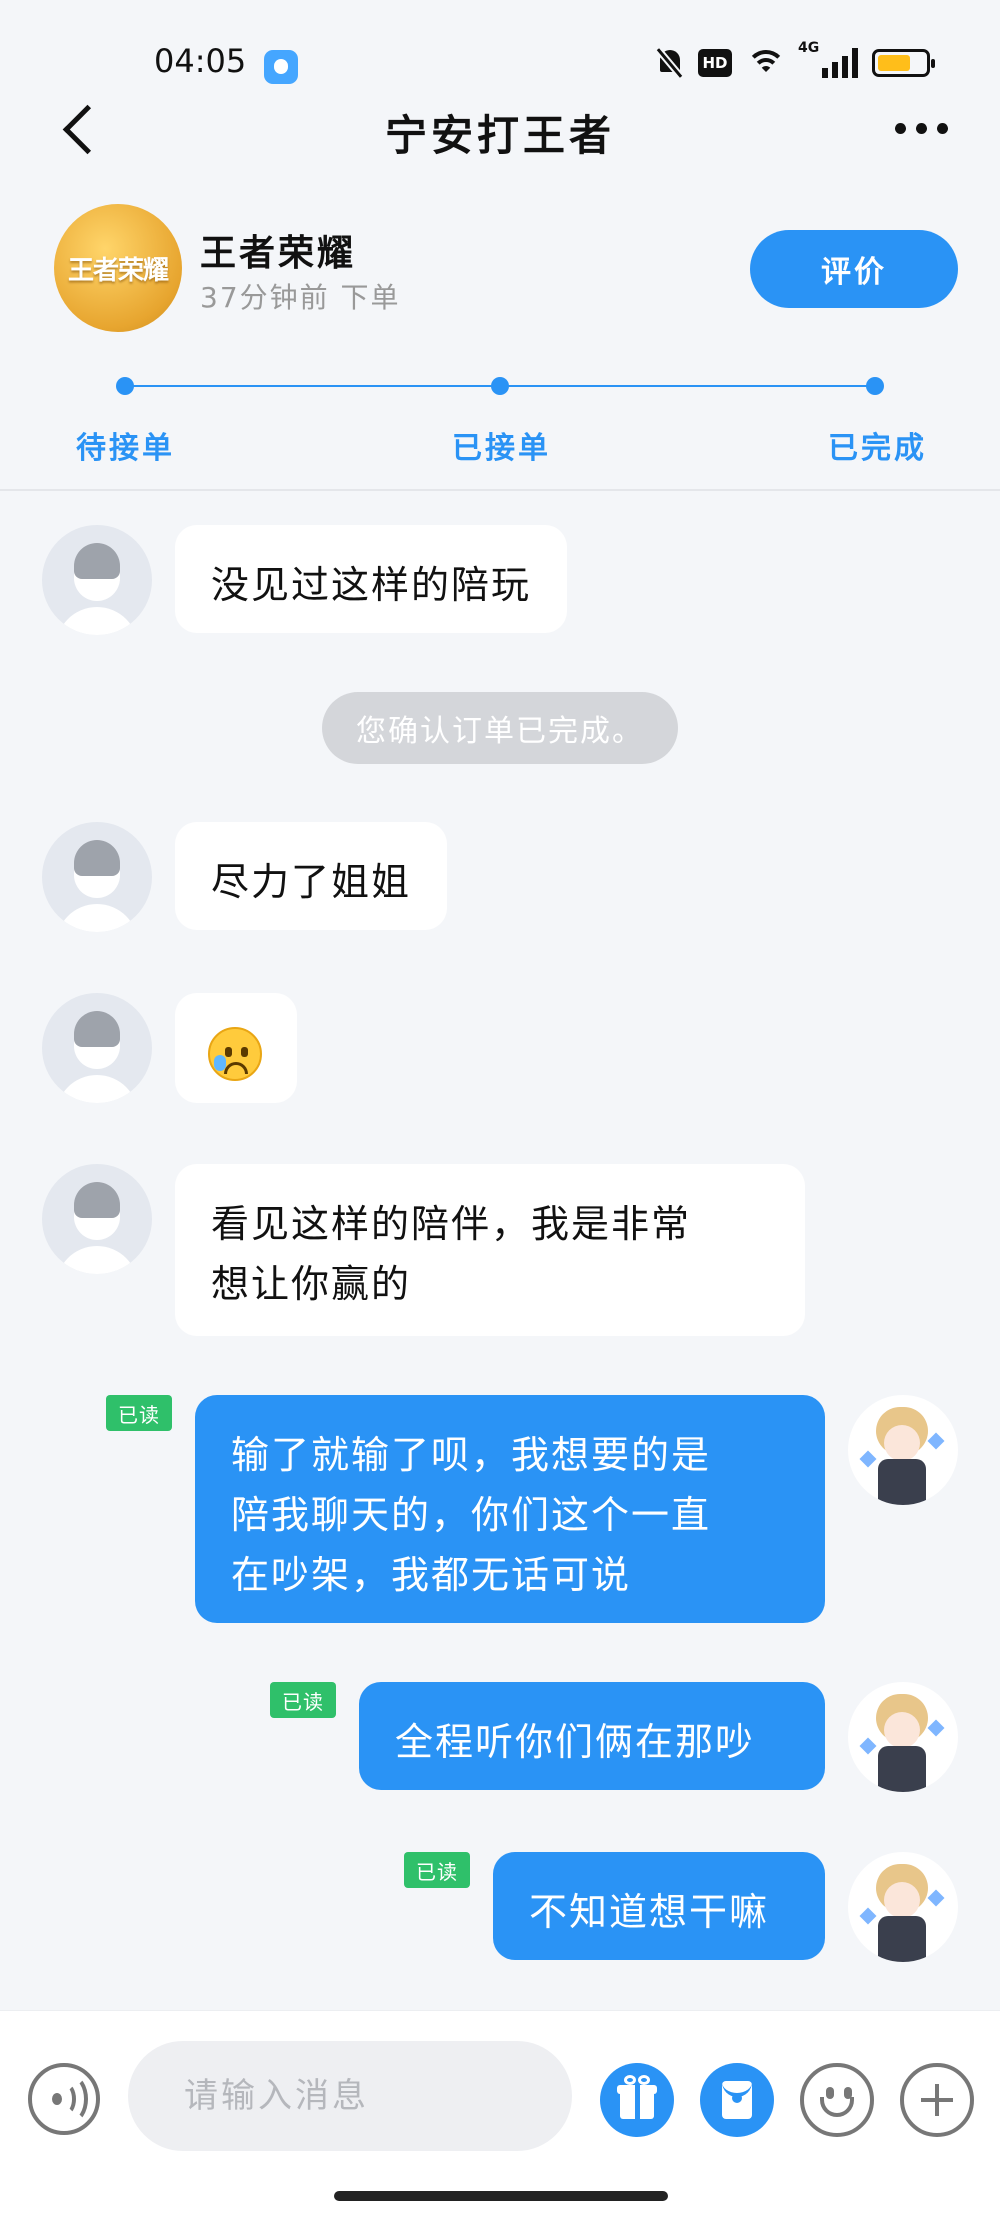 This screenshot has height=2222, width=1000. Describe the element at coordinates (499, 135) in the screenshot. I see `page-title: 宁安打王者` at that location.